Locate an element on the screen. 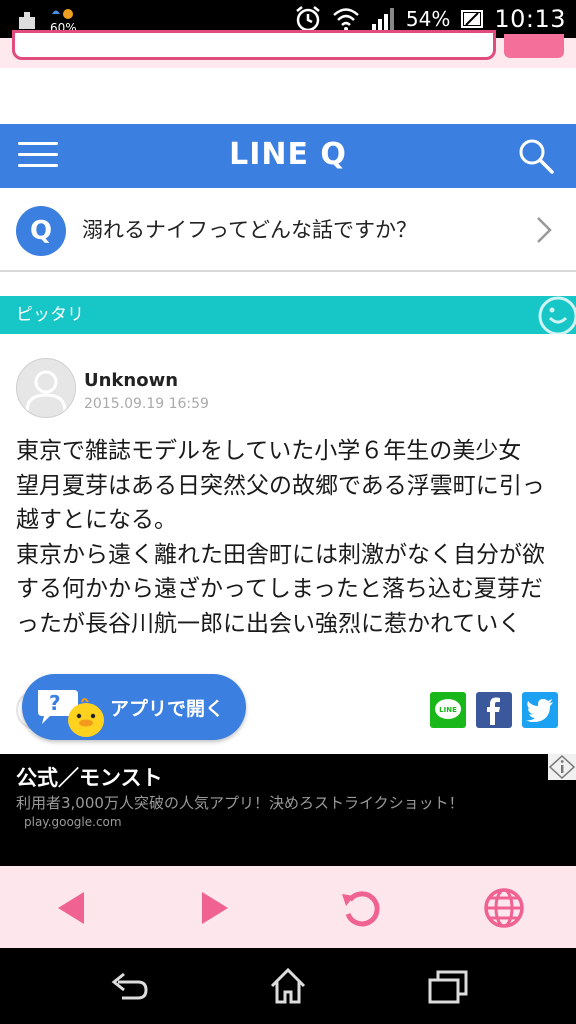 This screenshot has width=576, height=1024. line-icon: LINE is located at coordinates (448, 709).